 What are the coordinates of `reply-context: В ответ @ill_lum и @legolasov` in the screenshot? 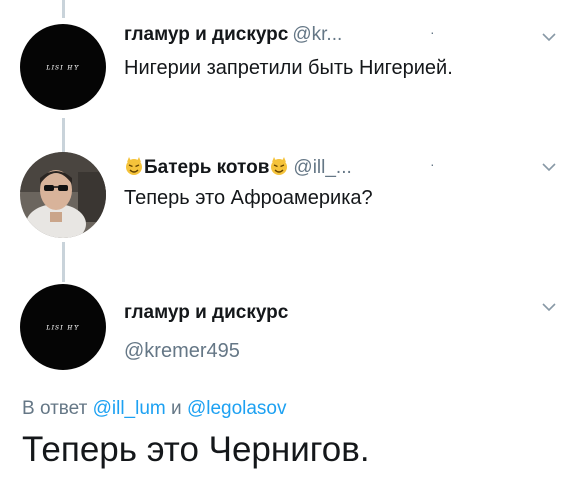 It's located at (154, 409).